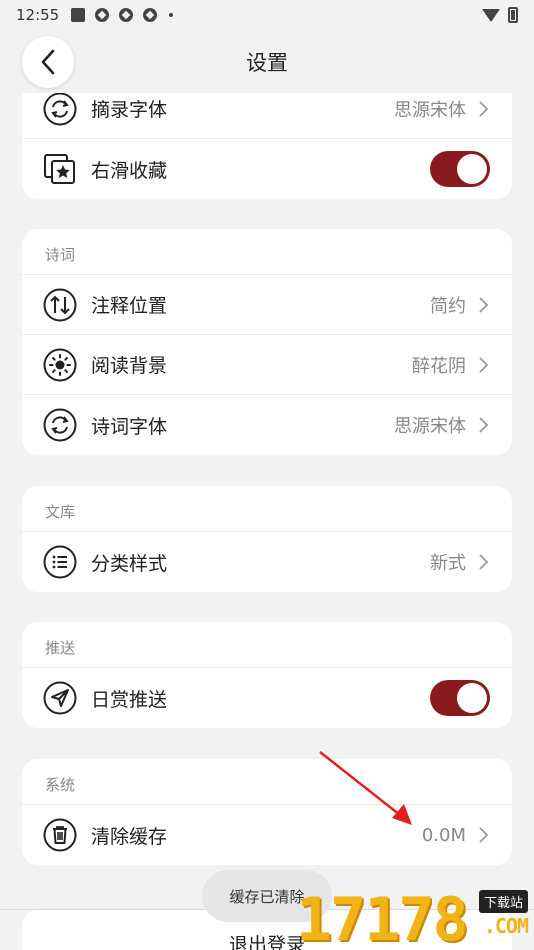  What do you see at coordinates (267, 365) in the screenshot?
I see `row-reading-background: 阅读背景 醉花阴` at bounding box center [267, 365].